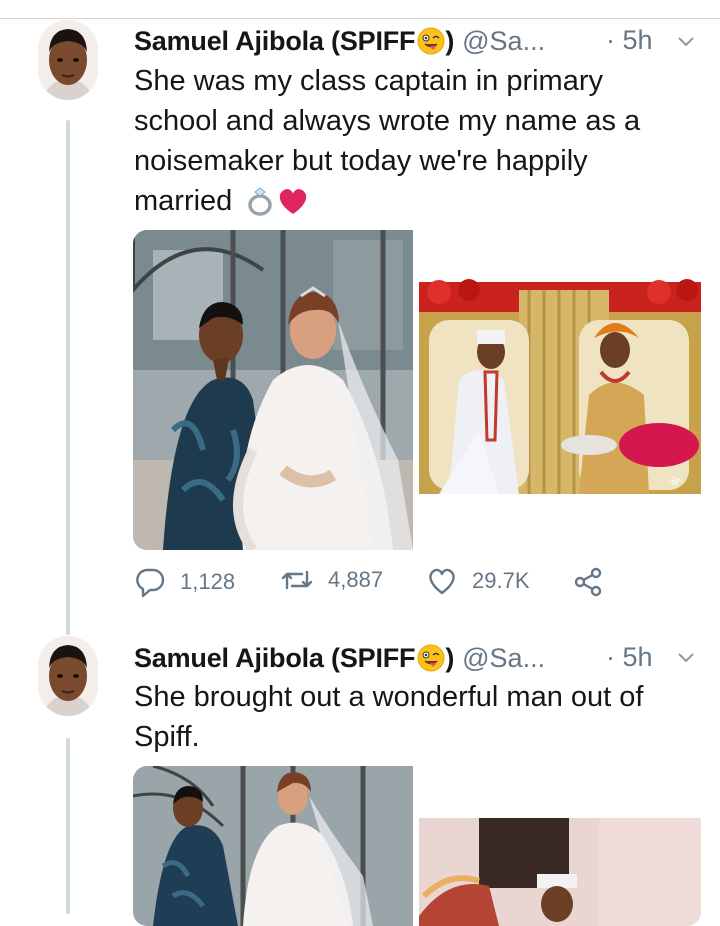 The height and width of the screenshot is (926, 720). Describe the element at coordinates (417, 846) in the screenshot. I see `tweet-media-grid` at that location.